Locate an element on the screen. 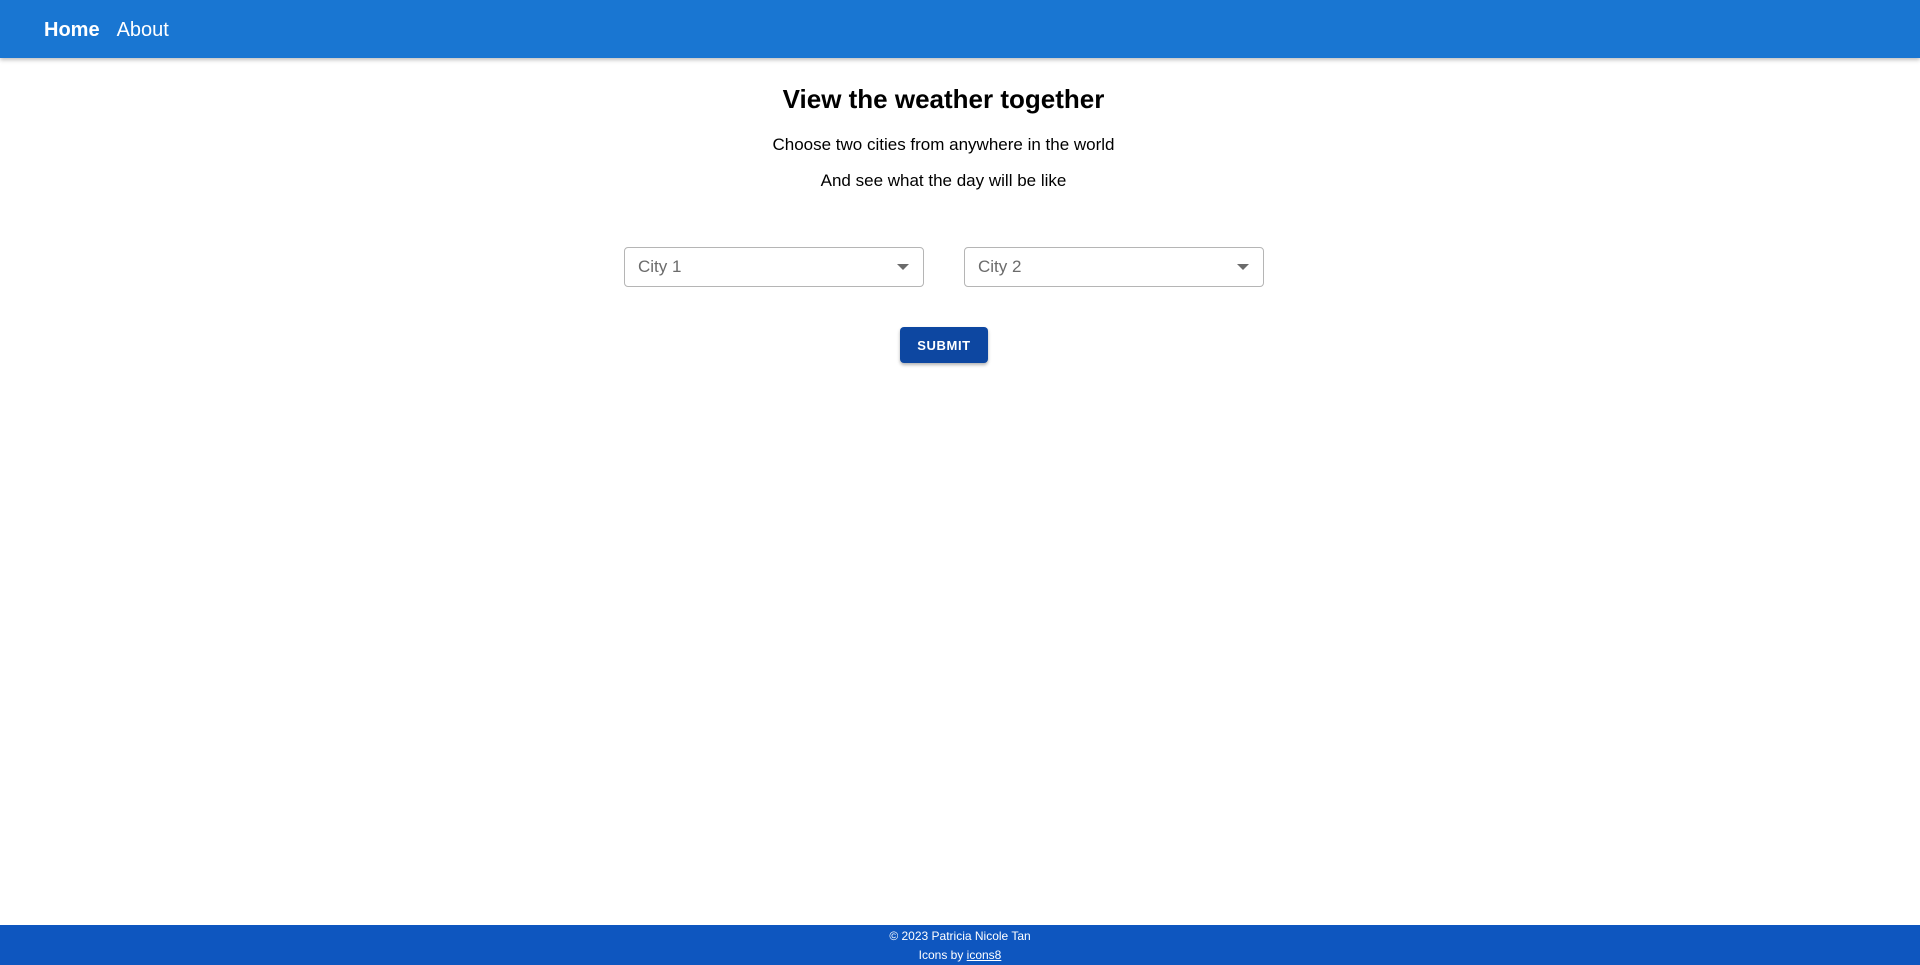  footer-credits: Icons by icons8 is located at coordinates (960, 955).